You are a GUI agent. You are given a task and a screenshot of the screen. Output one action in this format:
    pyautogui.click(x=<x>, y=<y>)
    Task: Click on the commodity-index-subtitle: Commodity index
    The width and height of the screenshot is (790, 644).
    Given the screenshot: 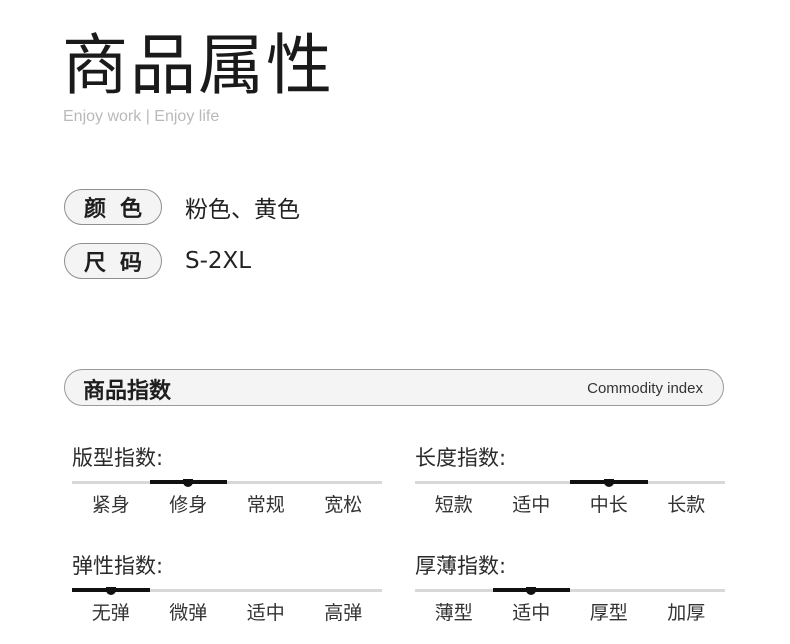 What is the action you would take?
    pyautogui.click(x=645, y=388)
    